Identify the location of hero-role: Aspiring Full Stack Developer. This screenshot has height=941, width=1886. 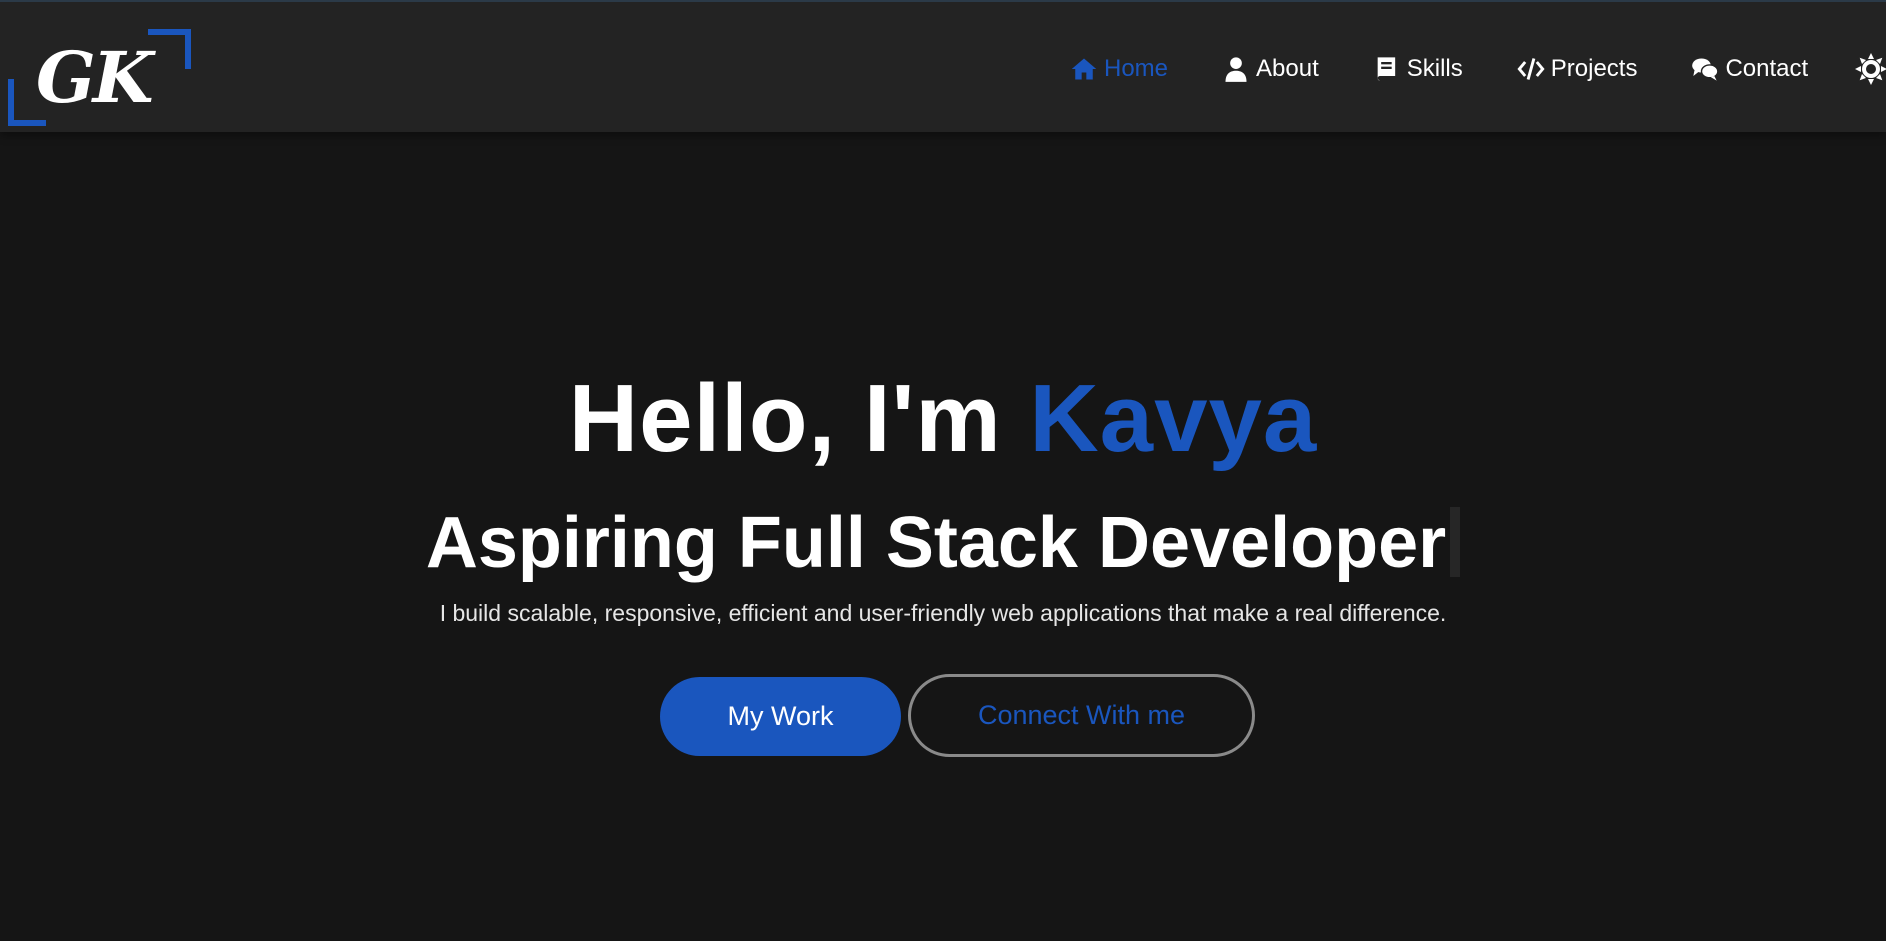
(943, 543).